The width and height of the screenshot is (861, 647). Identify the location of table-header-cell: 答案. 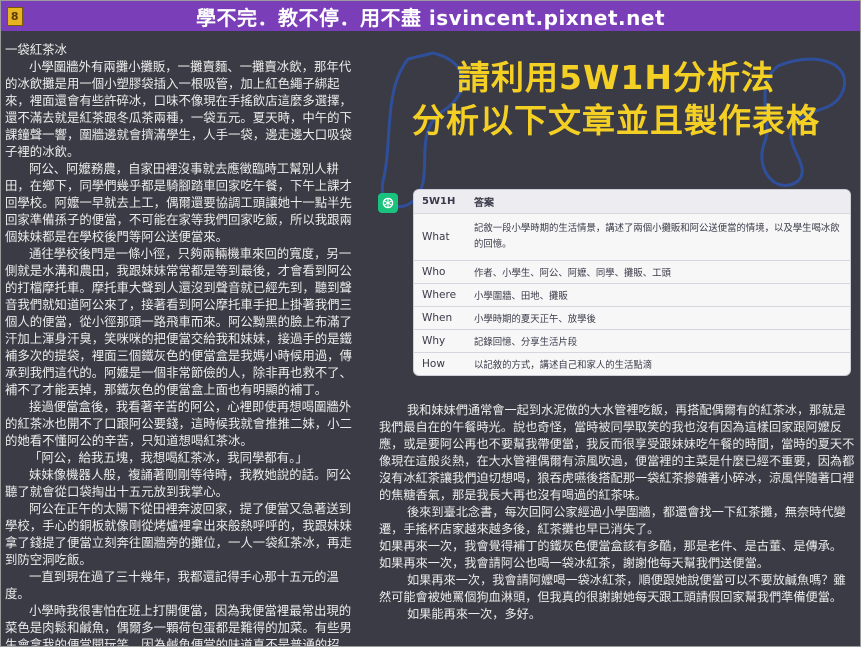
(658, 202).